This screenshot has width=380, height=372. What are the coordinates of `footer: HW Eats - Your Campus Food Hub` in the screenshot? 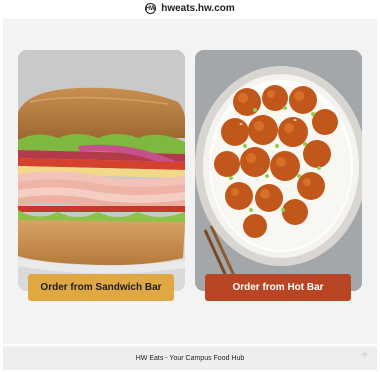 It's located at (190, 358).